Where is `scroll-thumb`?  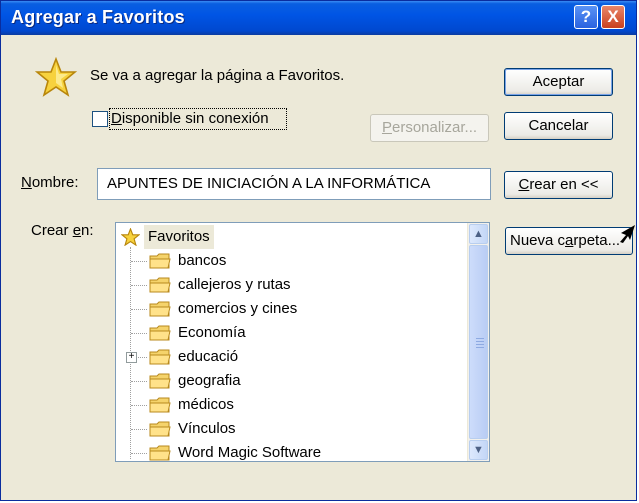 scroll-thumb is located at coordinates (478, 342).